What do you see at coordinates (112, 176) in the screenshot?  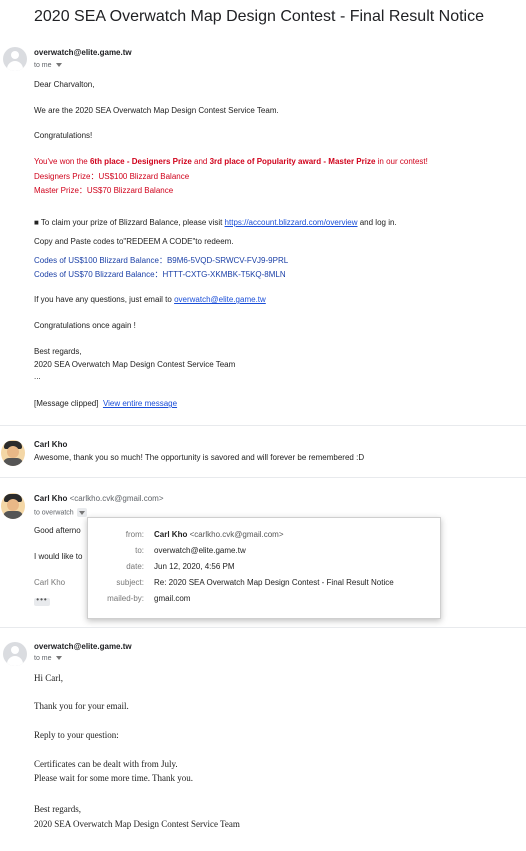 I see `prize1-text: Designers Prize：US$100 Blizzard Balance` at bounding box center [112, 176].